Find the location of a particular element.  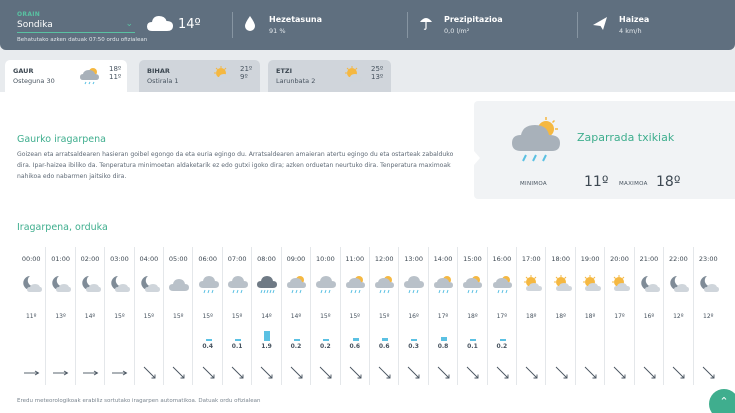

hour-column: 07:00 15º 0.1 is located at coordinates (238, 316).